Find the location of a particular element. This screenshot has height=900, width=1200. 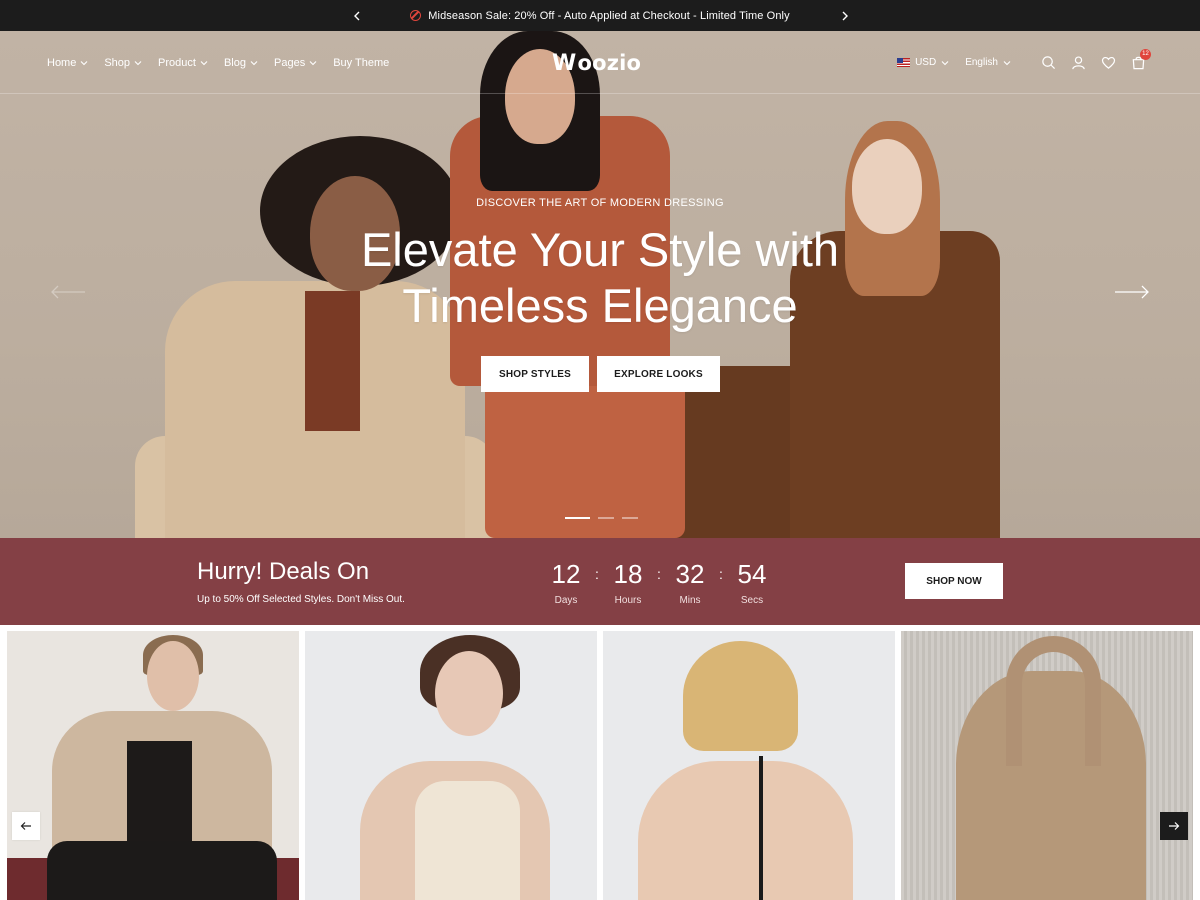

countdown-label: Secs is located at coordinates (752, 600).